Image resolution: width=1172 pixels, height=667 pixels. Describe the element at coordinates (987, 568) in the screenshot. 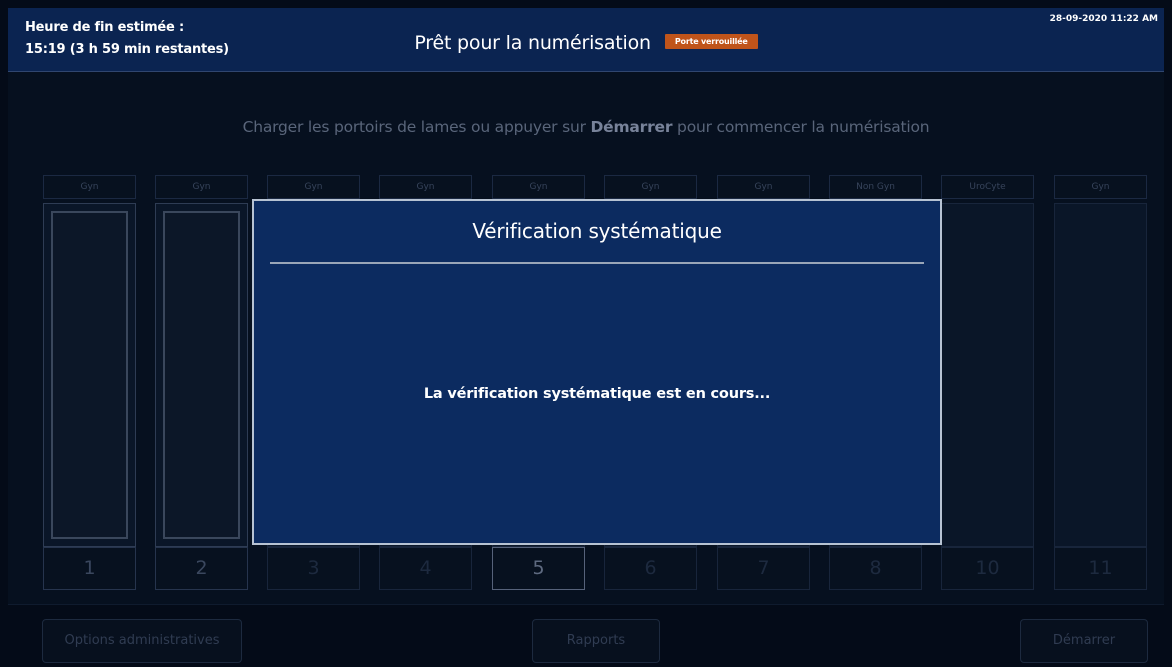

I see `rack-number: 10` at that location.